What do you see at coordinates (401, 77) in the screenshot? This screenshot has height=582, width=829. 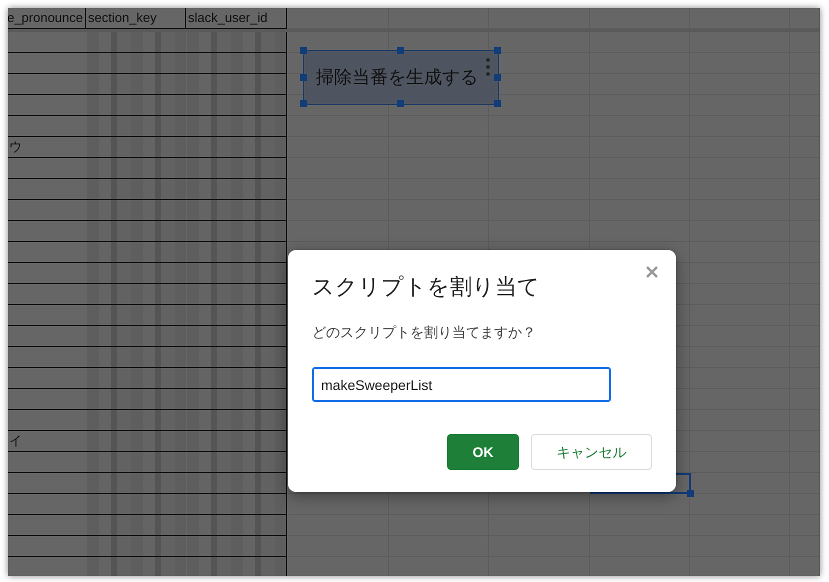 I see `script-button-drawing: 掃除当番を生成する` at bounding box center [401, 77].